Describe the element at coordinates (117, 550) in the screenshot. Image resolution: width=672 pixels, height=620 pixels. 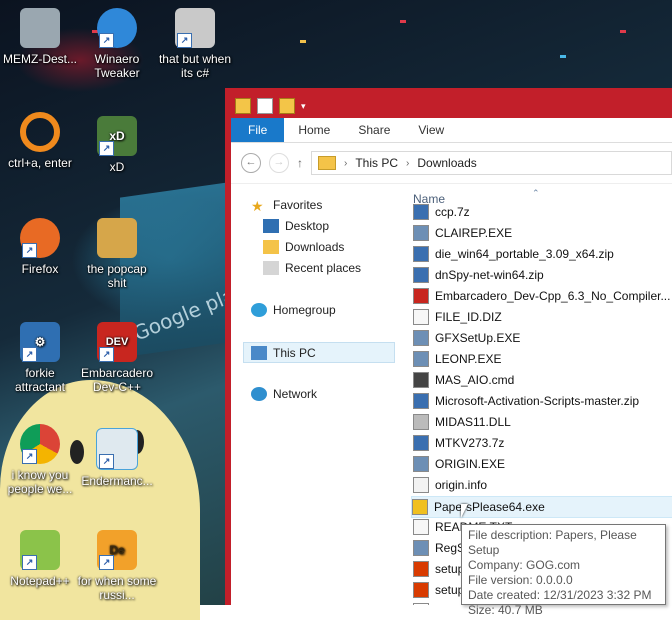
I see `de-icon: De ↗` at that location.